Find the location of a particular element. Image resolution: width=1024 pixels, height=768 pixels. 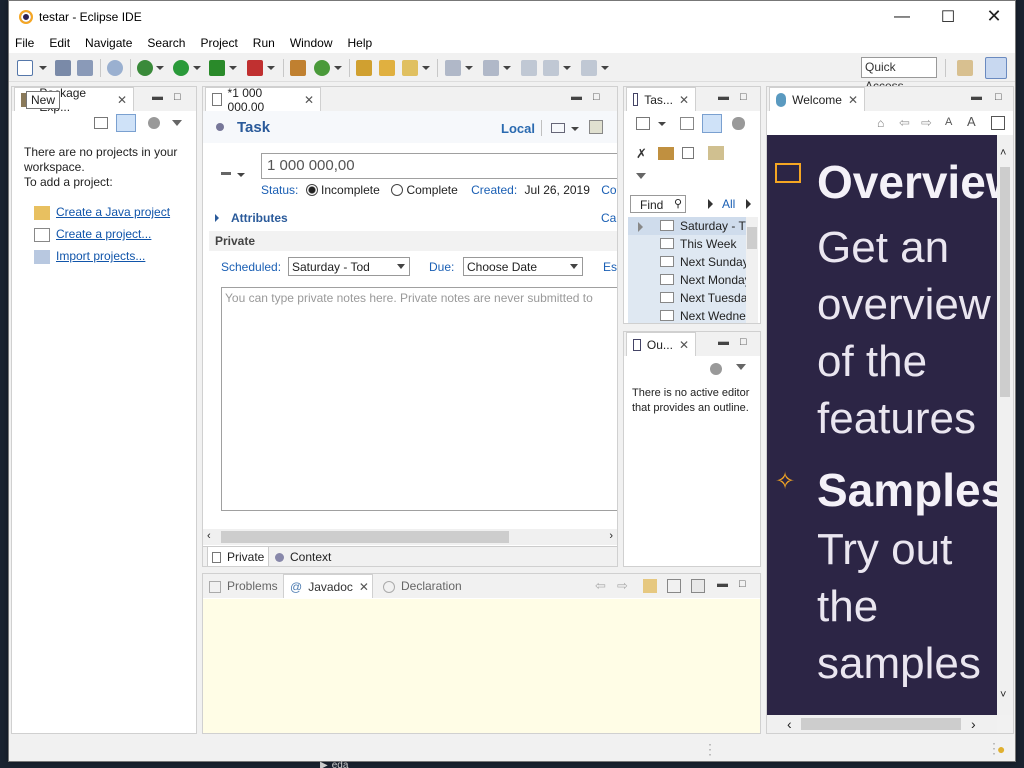

previous-annotation-icon is located at coordinates (491, 68).